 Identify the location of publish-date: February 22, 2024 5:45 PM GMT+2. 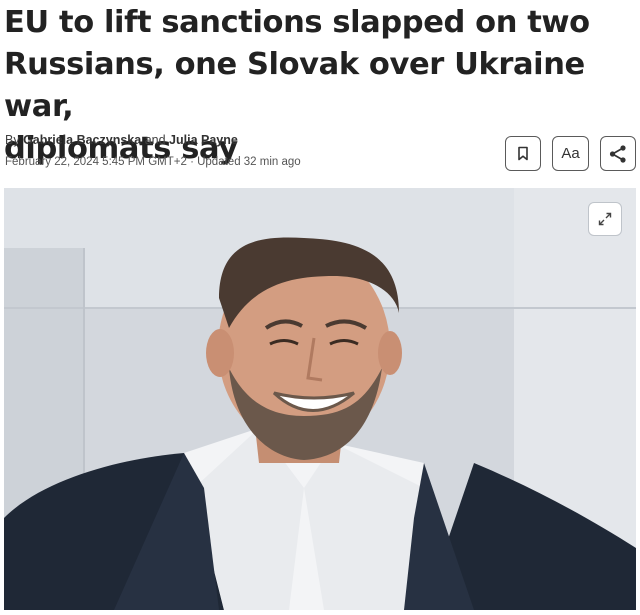
(96, 162).